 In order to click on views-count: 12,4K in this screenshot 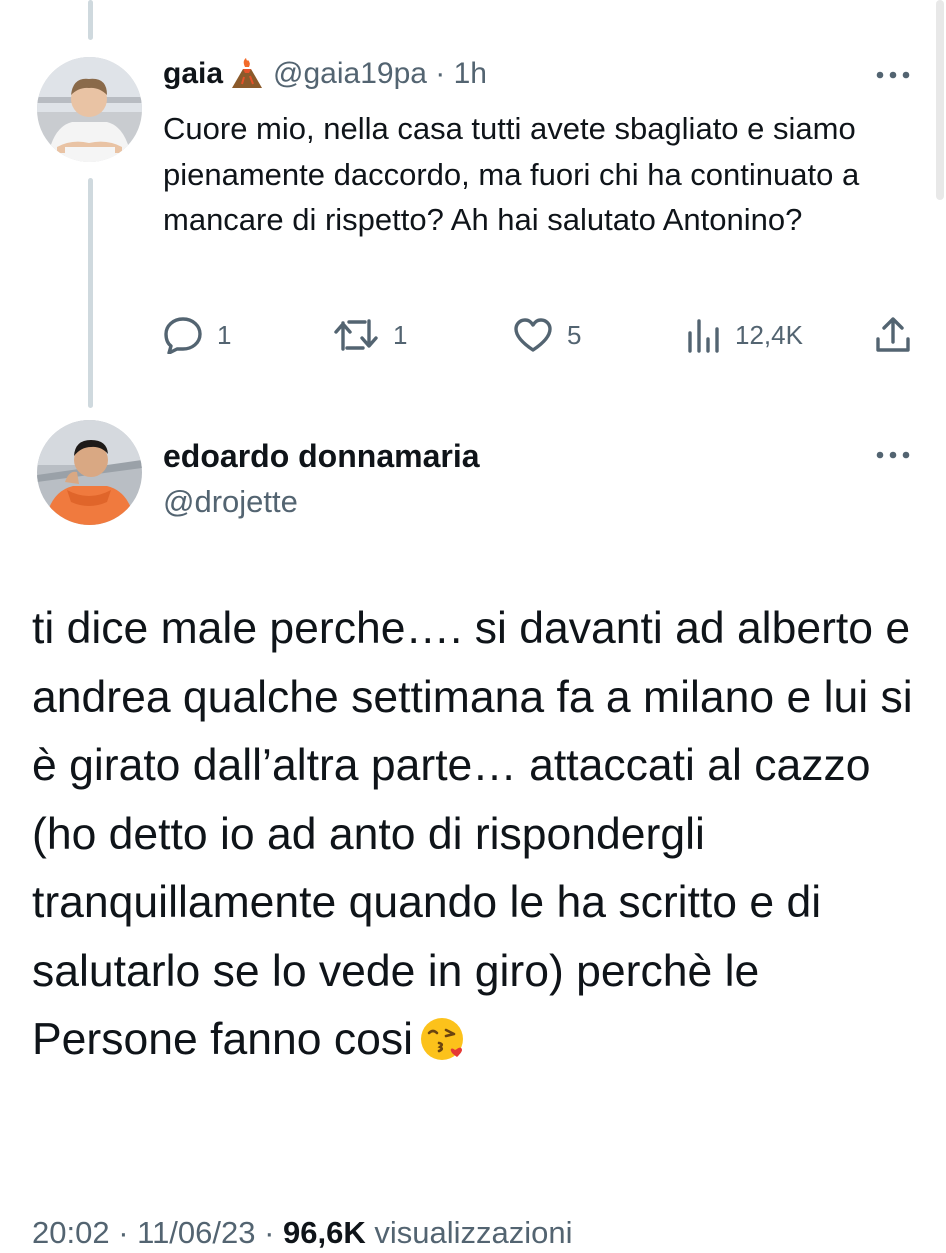, I will do `click(769, 334)`.